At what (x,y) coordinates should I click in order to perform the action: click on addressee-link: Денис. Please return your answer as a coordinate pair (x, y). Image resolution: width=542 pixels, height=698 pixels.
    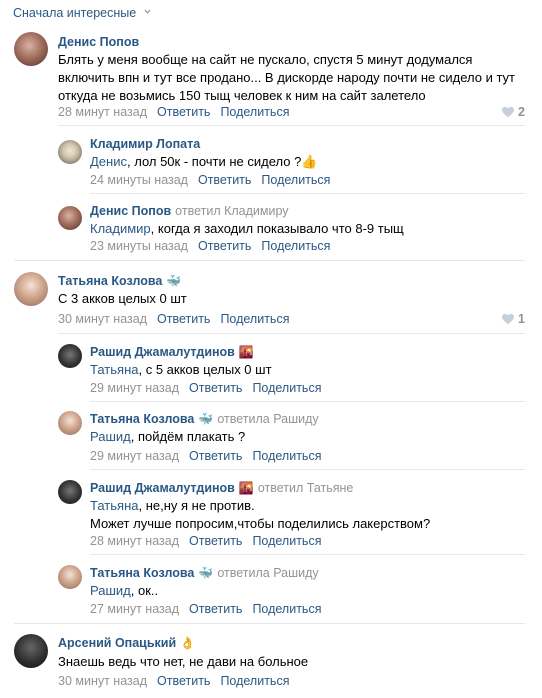
    Looking at the image, I should click on (108, 161).